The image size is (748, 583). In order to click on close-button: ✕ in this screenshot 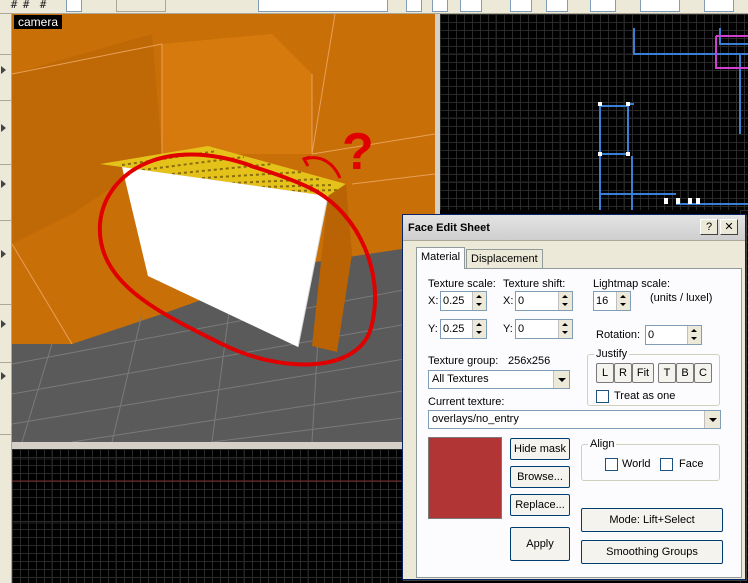, I will do `click(729, 227)`.